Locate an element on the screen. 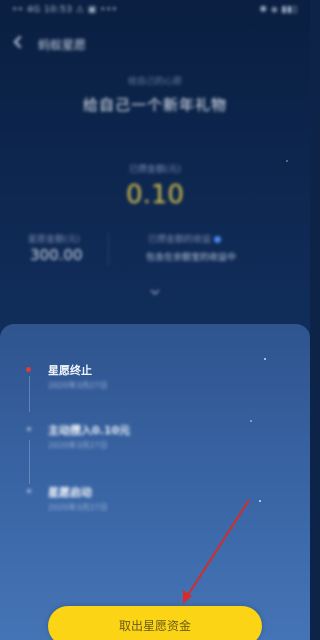 The width and height of the screenshot is (320, 640). target-label: 星愿金额(元) is located at coordinates (54, 240).